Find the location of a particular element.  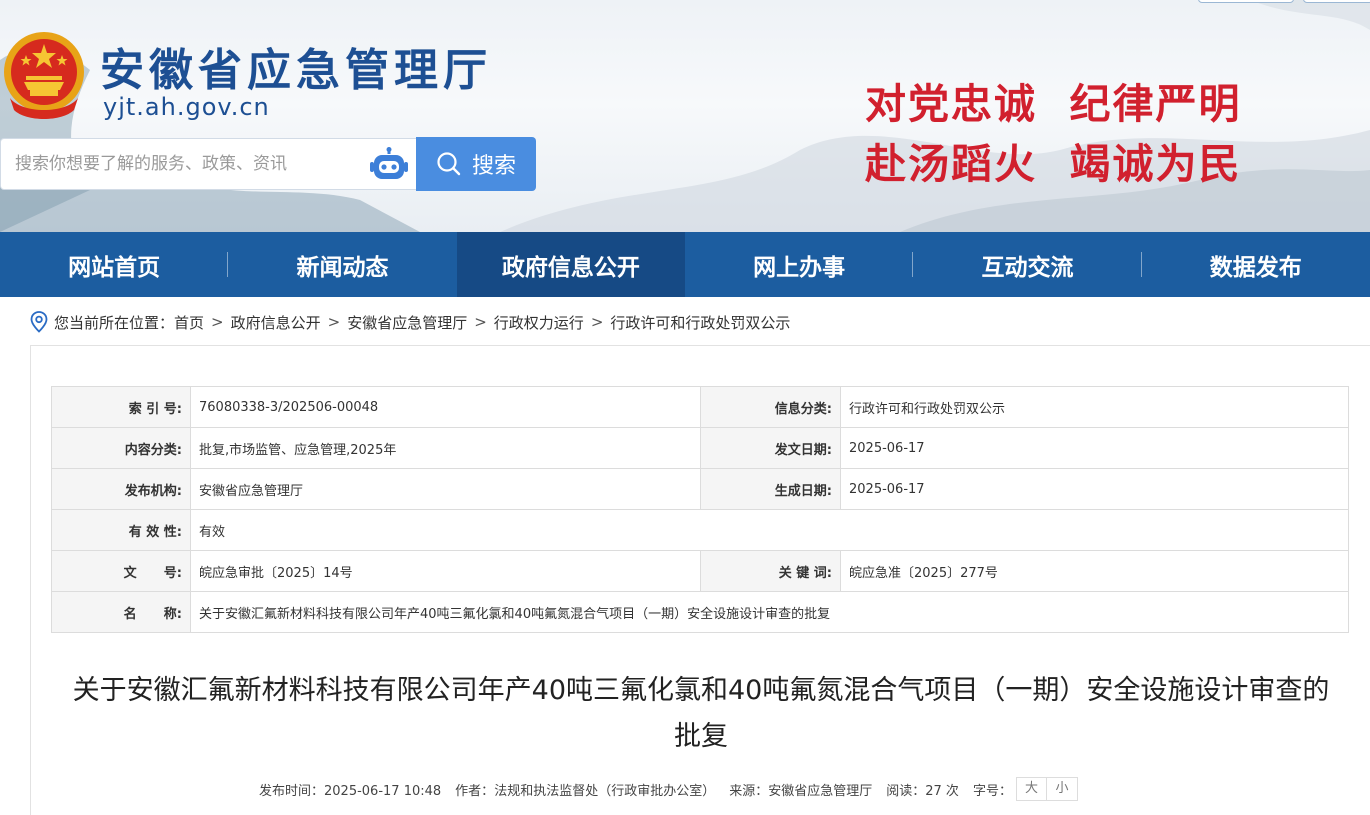

search-button-label: 搜索 is located at coordinates (493, 166).